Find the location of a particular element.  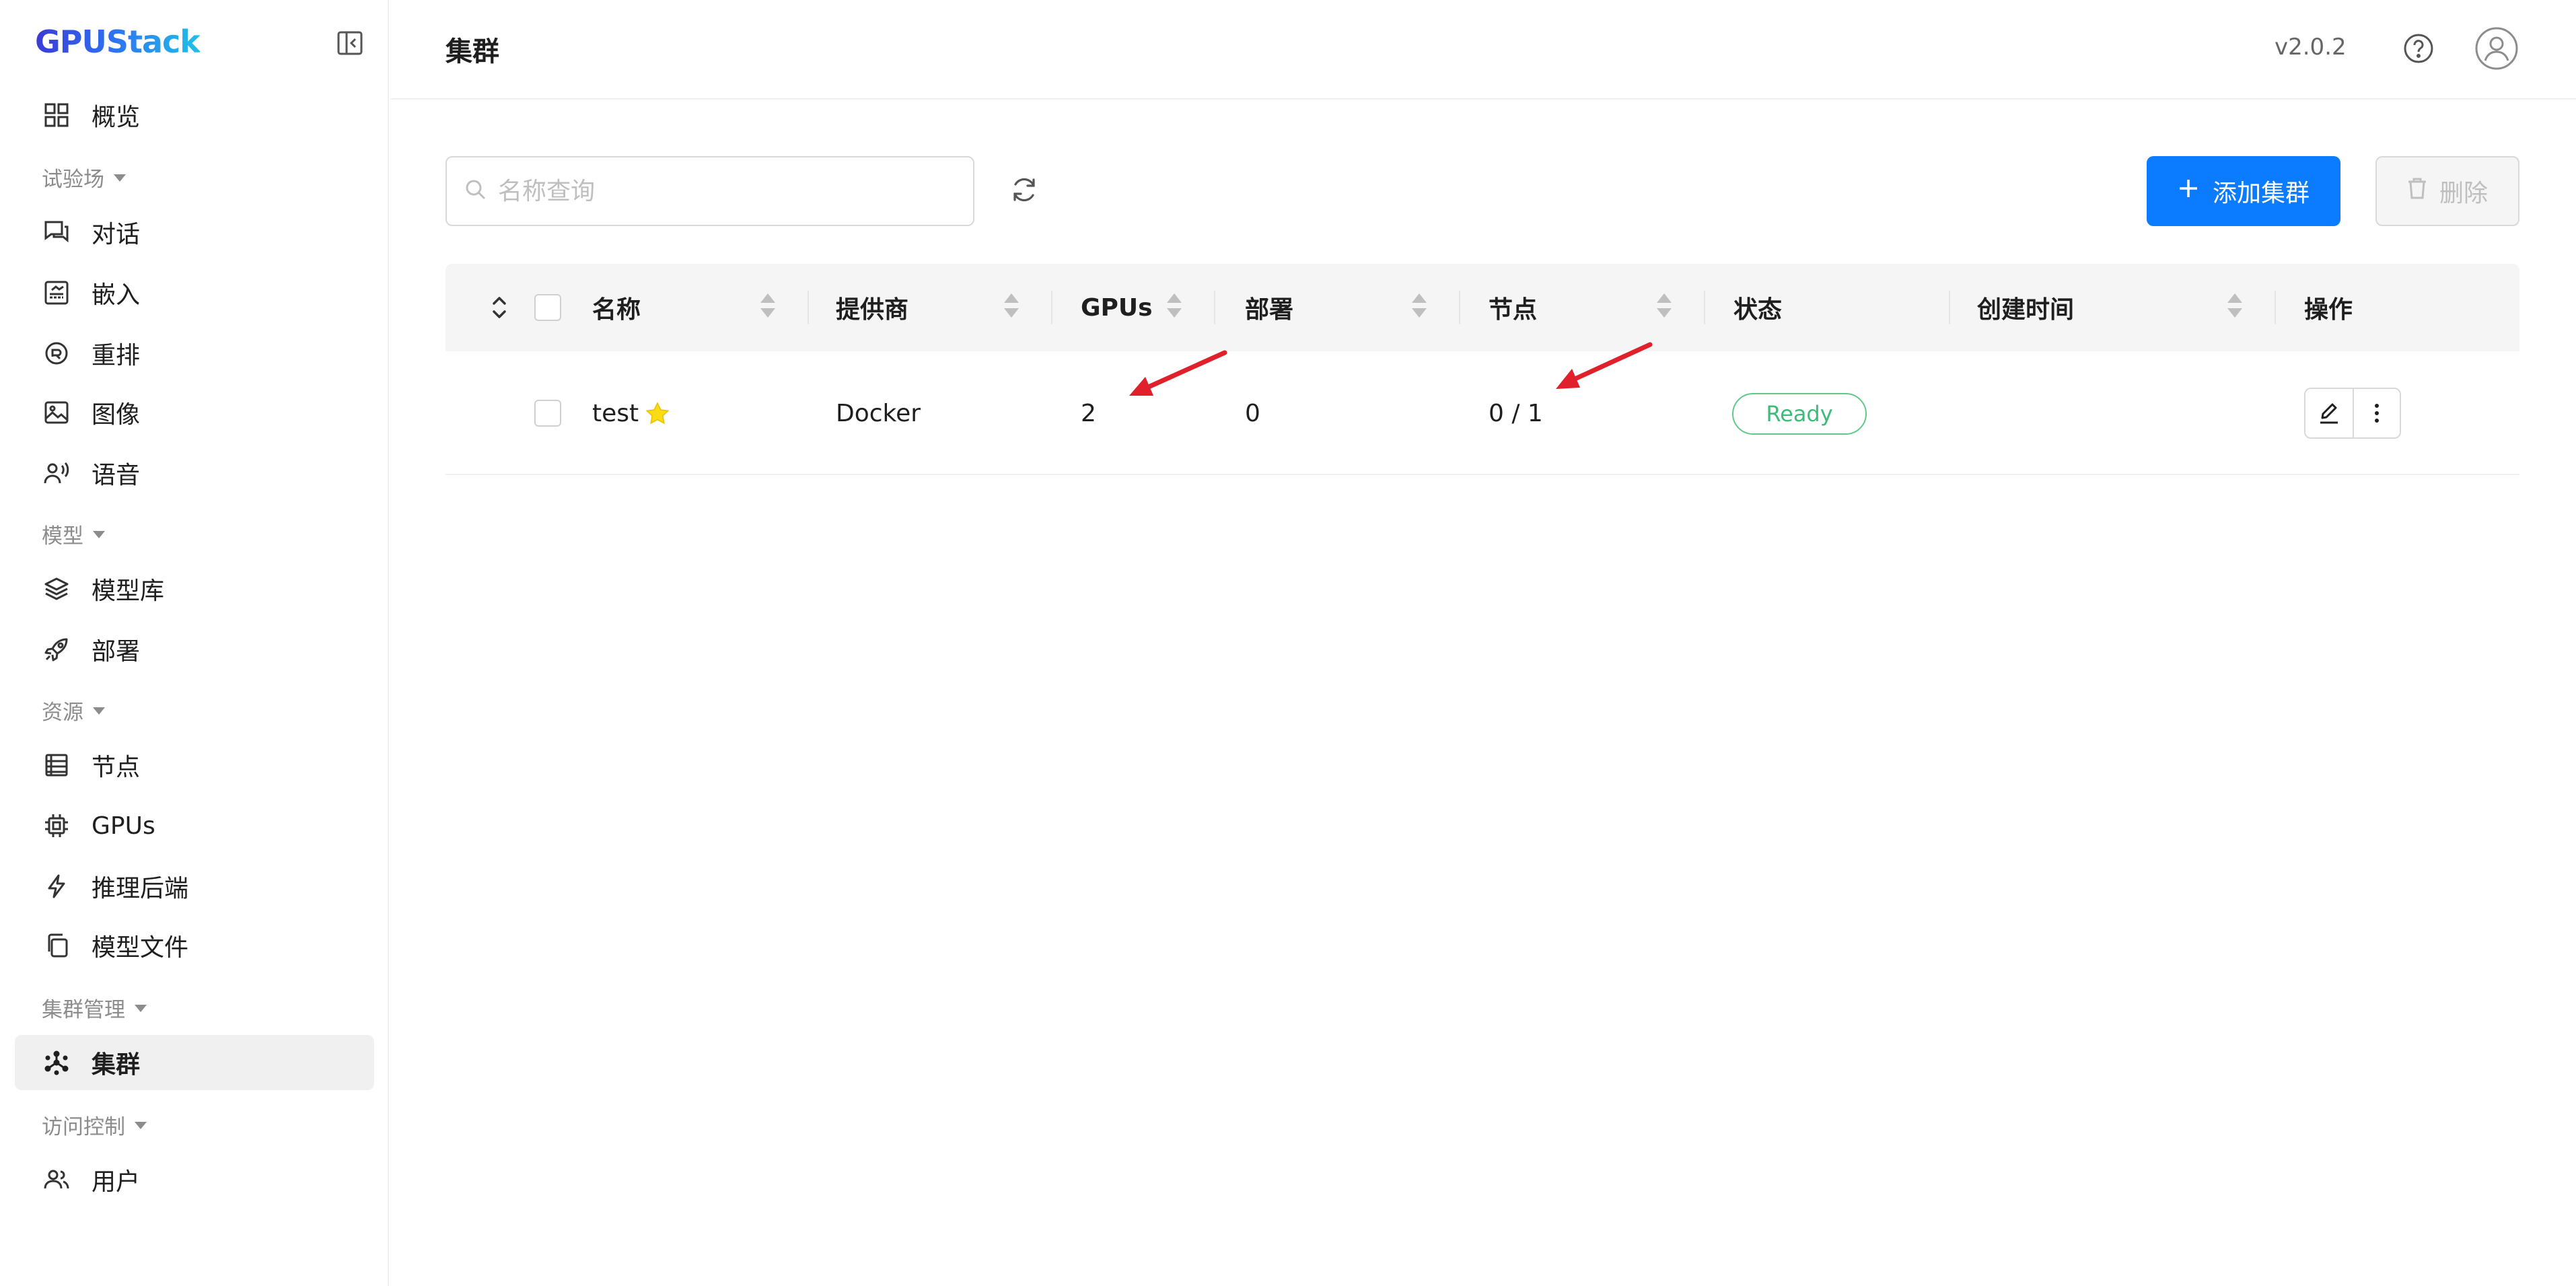

users-icon is located at coordinates (56, 1179).